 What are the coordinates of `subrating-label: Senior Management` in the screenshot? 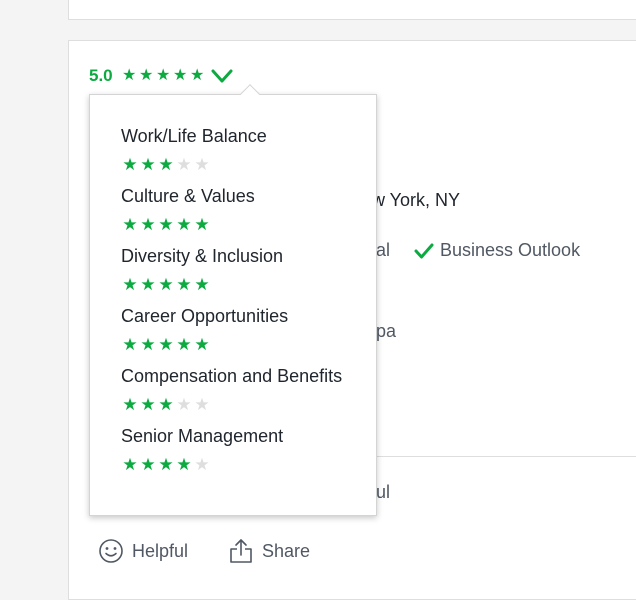 It's located at (202, 436).